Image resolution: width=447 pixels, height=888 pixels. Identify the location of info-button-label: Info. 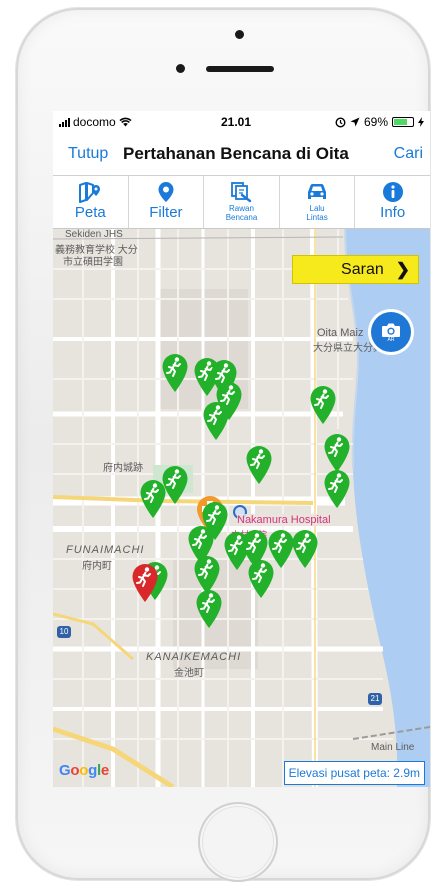
(393, 212).